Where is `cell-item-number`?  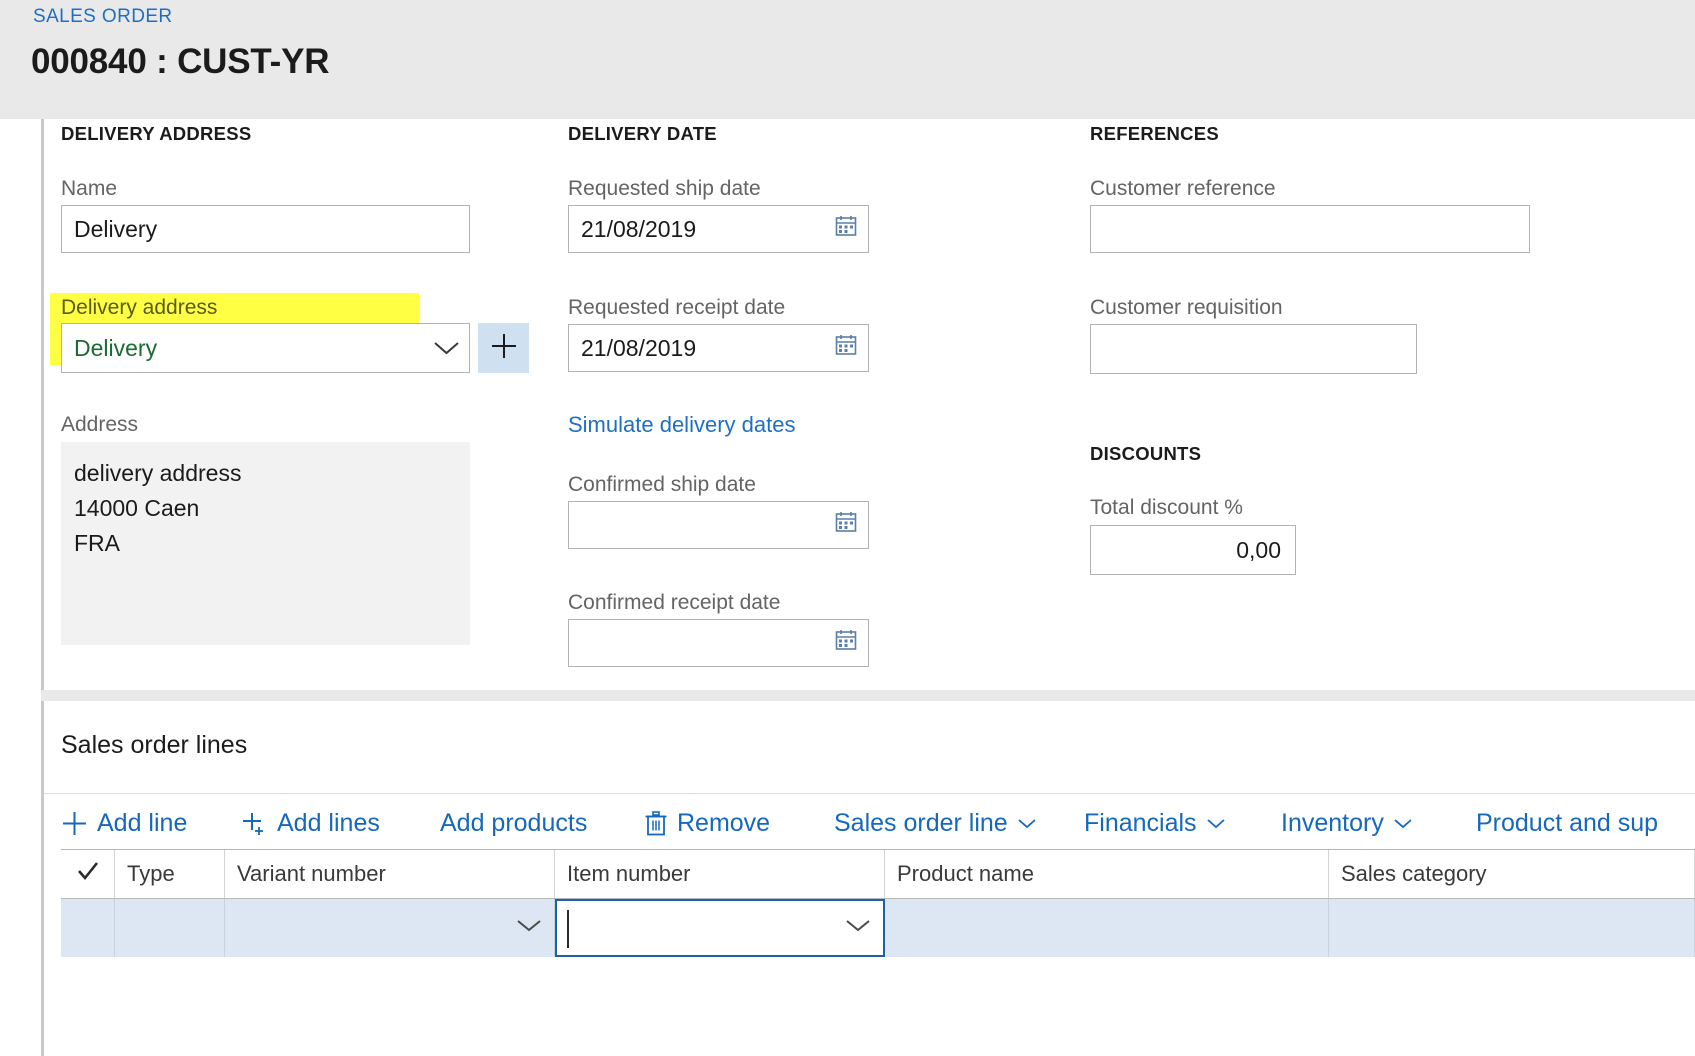 cell-item-number is located at coordinates (720, 928).